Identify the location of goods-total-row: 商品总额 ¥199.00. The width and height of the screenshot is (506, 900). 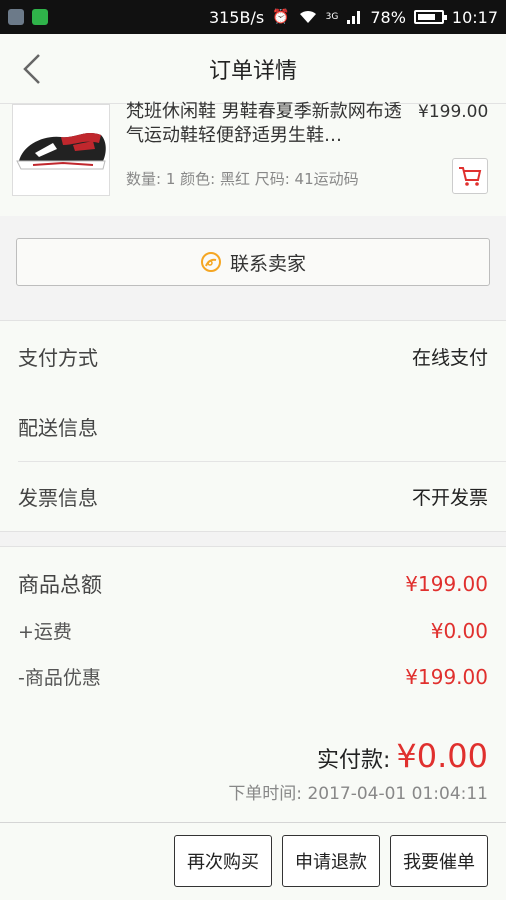
(253, 584).